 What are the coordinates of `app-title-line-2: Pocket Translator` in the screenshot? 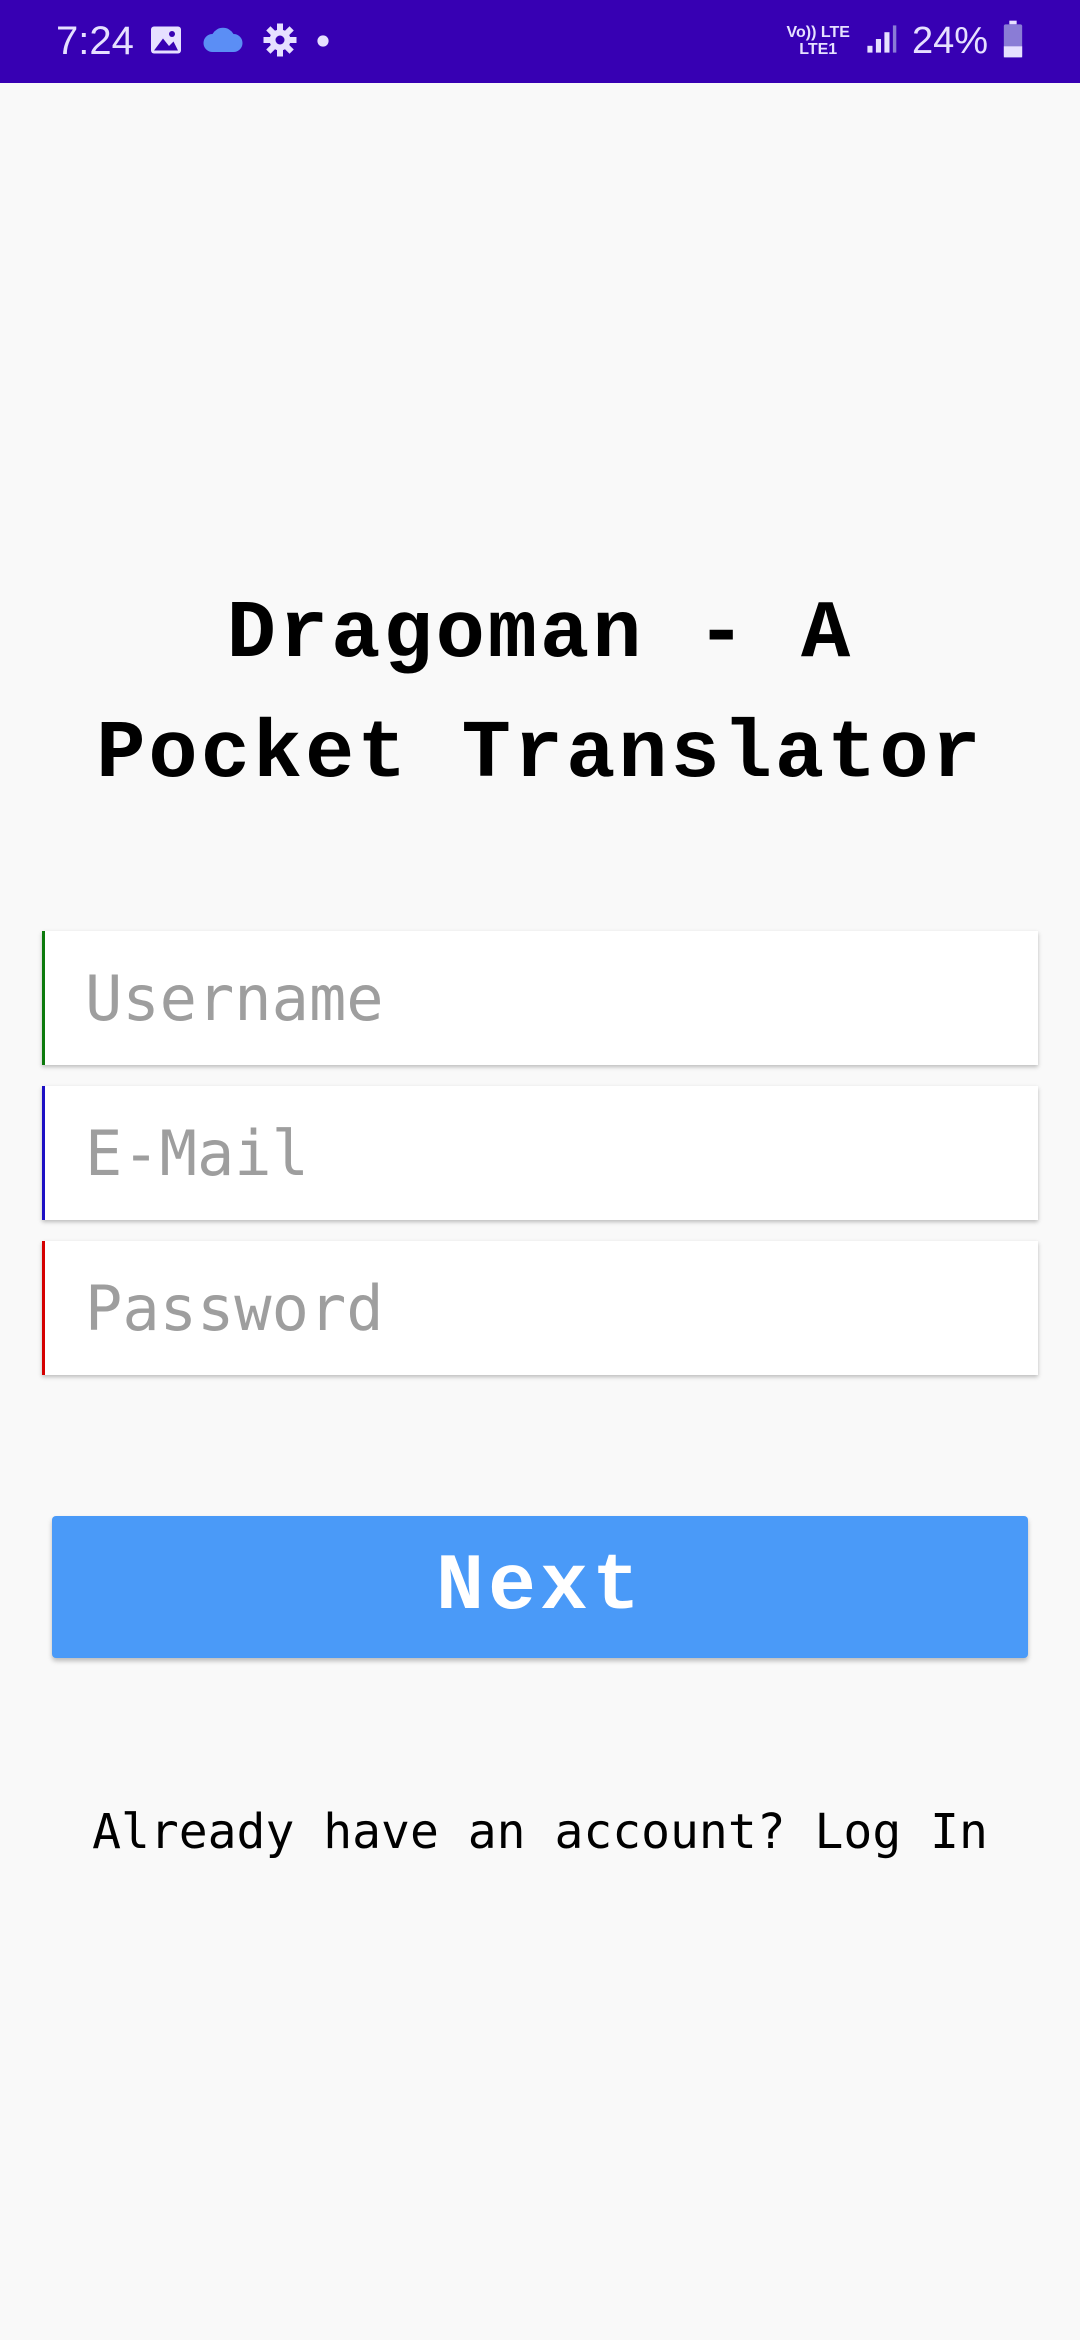 It's located at (540, 754).